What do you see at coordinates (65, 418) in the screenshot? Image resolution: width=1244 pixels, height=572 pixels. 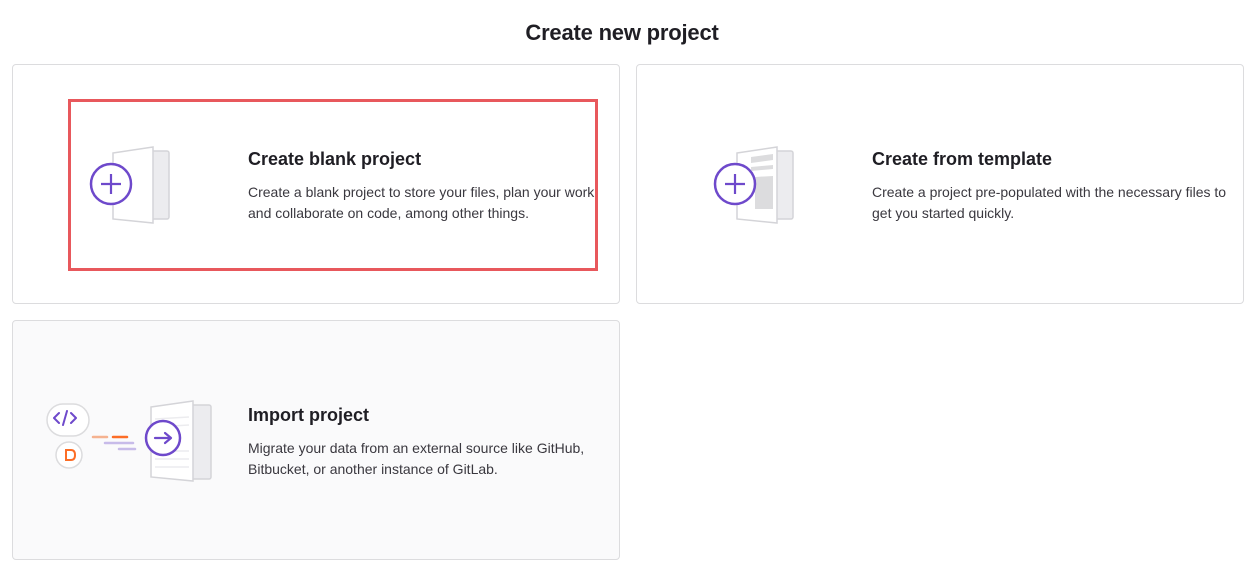 I see `code-icon` at bounding box center [65, 418].